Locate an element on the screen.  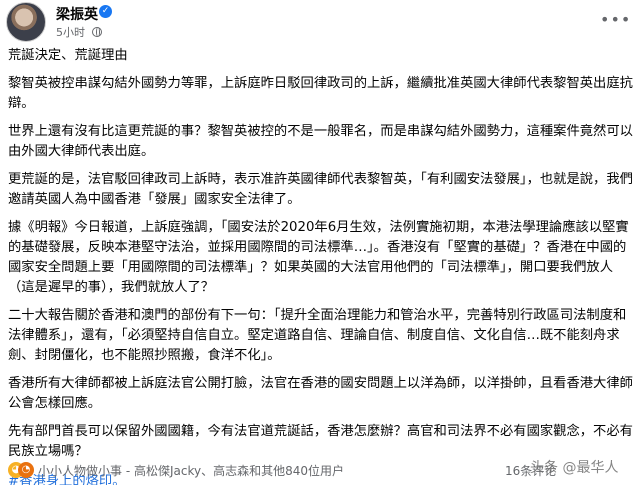
author-name: 梁振英 is located at coordinates (77, 14).